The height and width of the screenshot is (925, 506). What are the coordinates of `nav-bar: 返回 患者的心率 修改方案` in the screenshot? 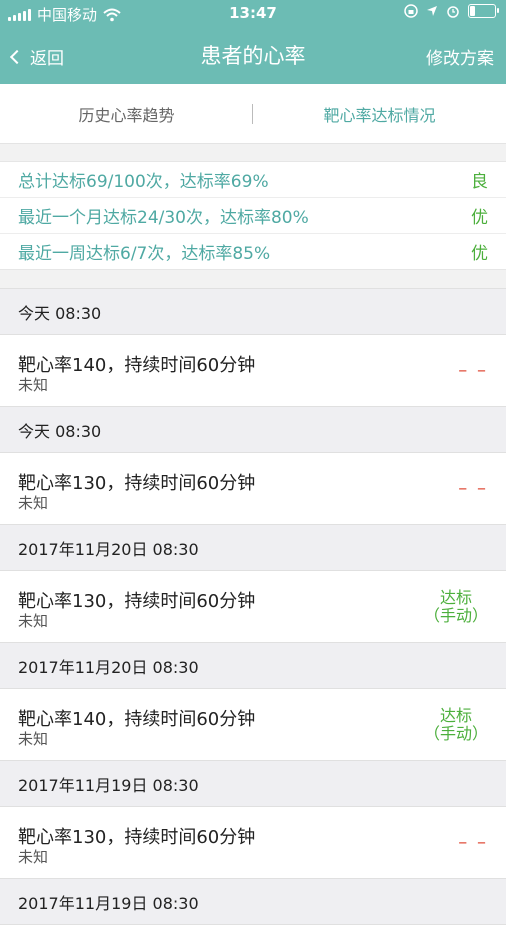 It's located at (253, 55).